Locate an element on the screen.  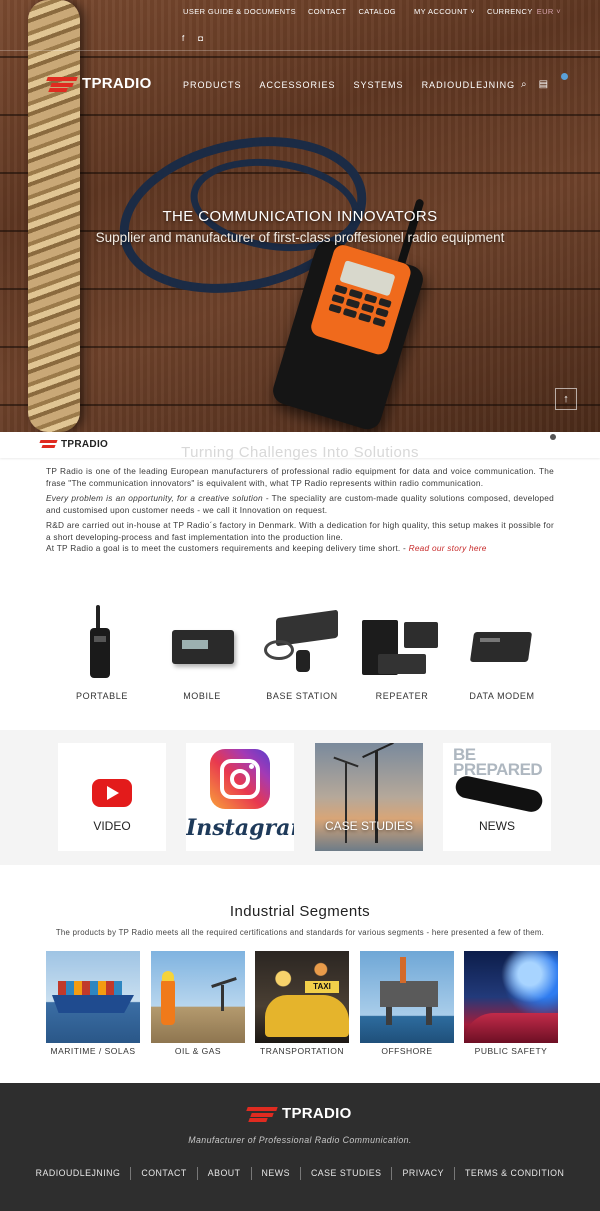
footer-link-privacy: PRIVACY is located at coordinates (422, 1173).